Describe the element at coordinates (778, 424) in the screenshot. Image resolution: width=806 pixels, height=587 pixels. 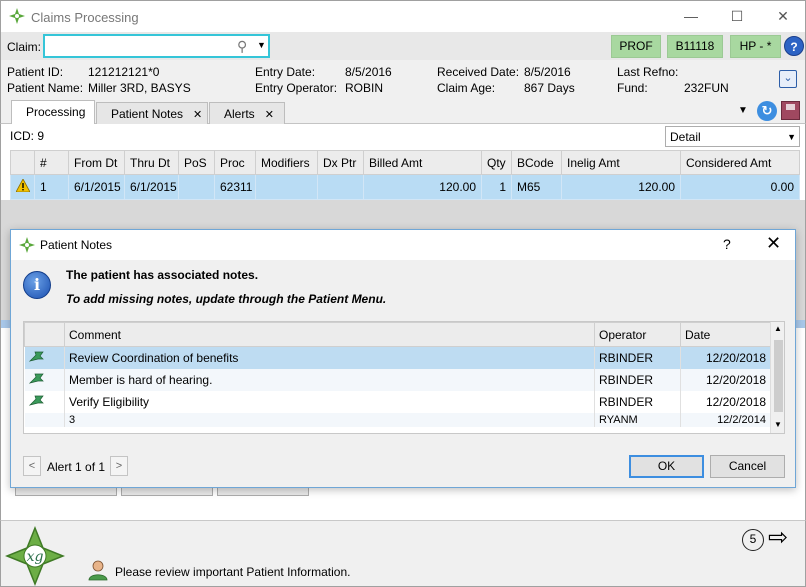
I see `scroll-down-icon: ▼` at that location.